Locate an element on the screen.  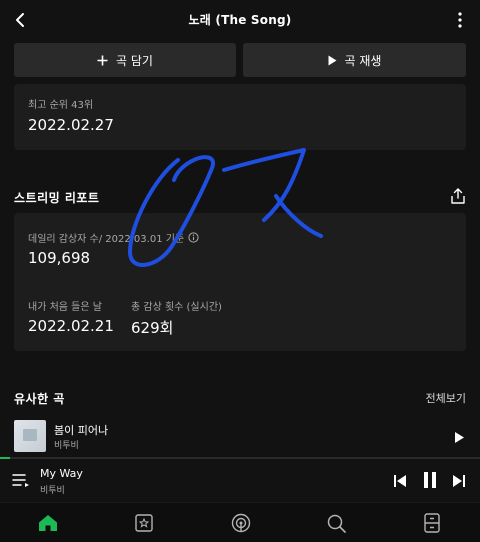
peak-rank-label: 최고 순위 43위 is located at coordinates (61, 105).